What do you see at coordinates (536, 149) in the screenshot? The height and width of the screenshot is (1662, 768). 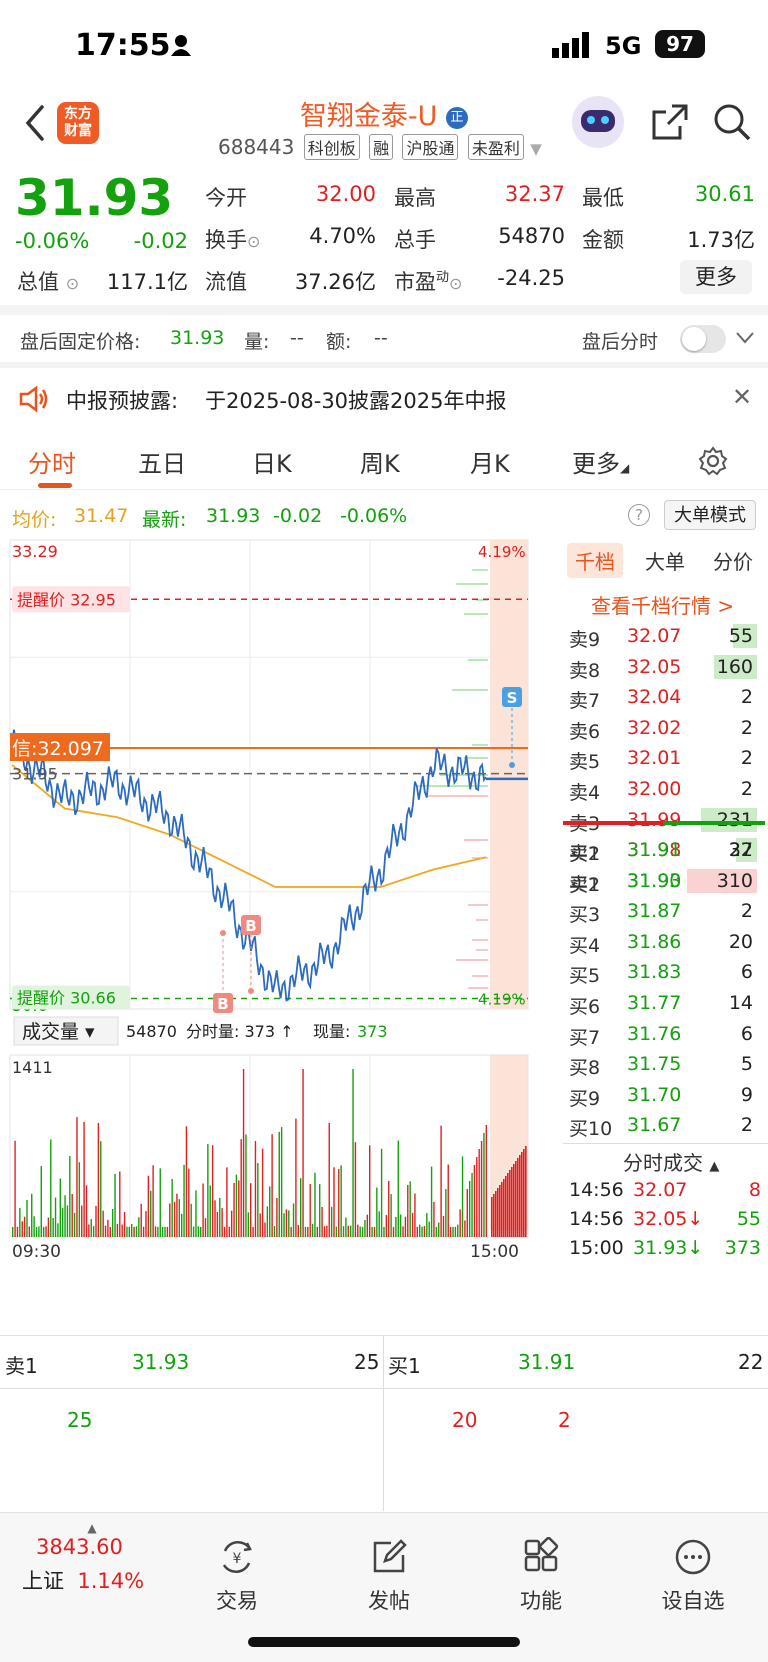 I see `dropdown-icon: ▼` at bounding box center [536, 149].